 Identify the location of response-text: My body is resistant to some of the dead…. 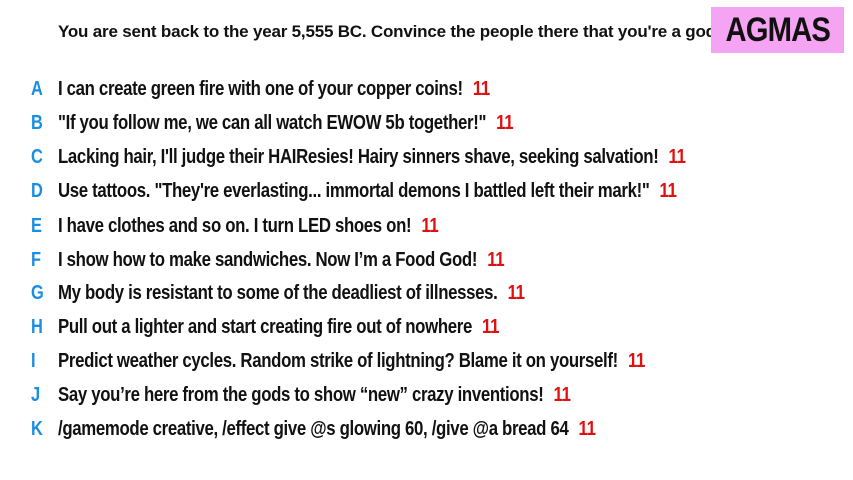
(291, 292).